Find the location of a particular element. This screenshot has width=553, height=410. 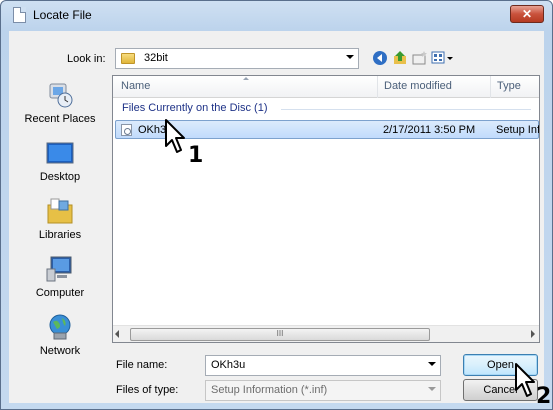

new-folder-button is located at coordinates (420, 59).